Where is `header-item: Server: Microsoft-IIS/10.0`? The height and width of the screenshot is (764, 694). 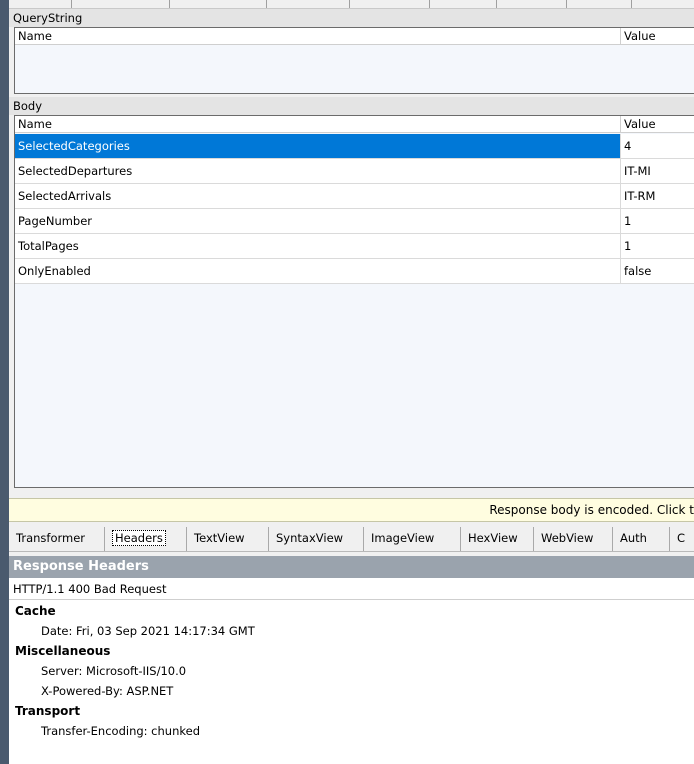
header-item: Server: Microsoft-IIS/10.0 is located at coordinates (113, 671).